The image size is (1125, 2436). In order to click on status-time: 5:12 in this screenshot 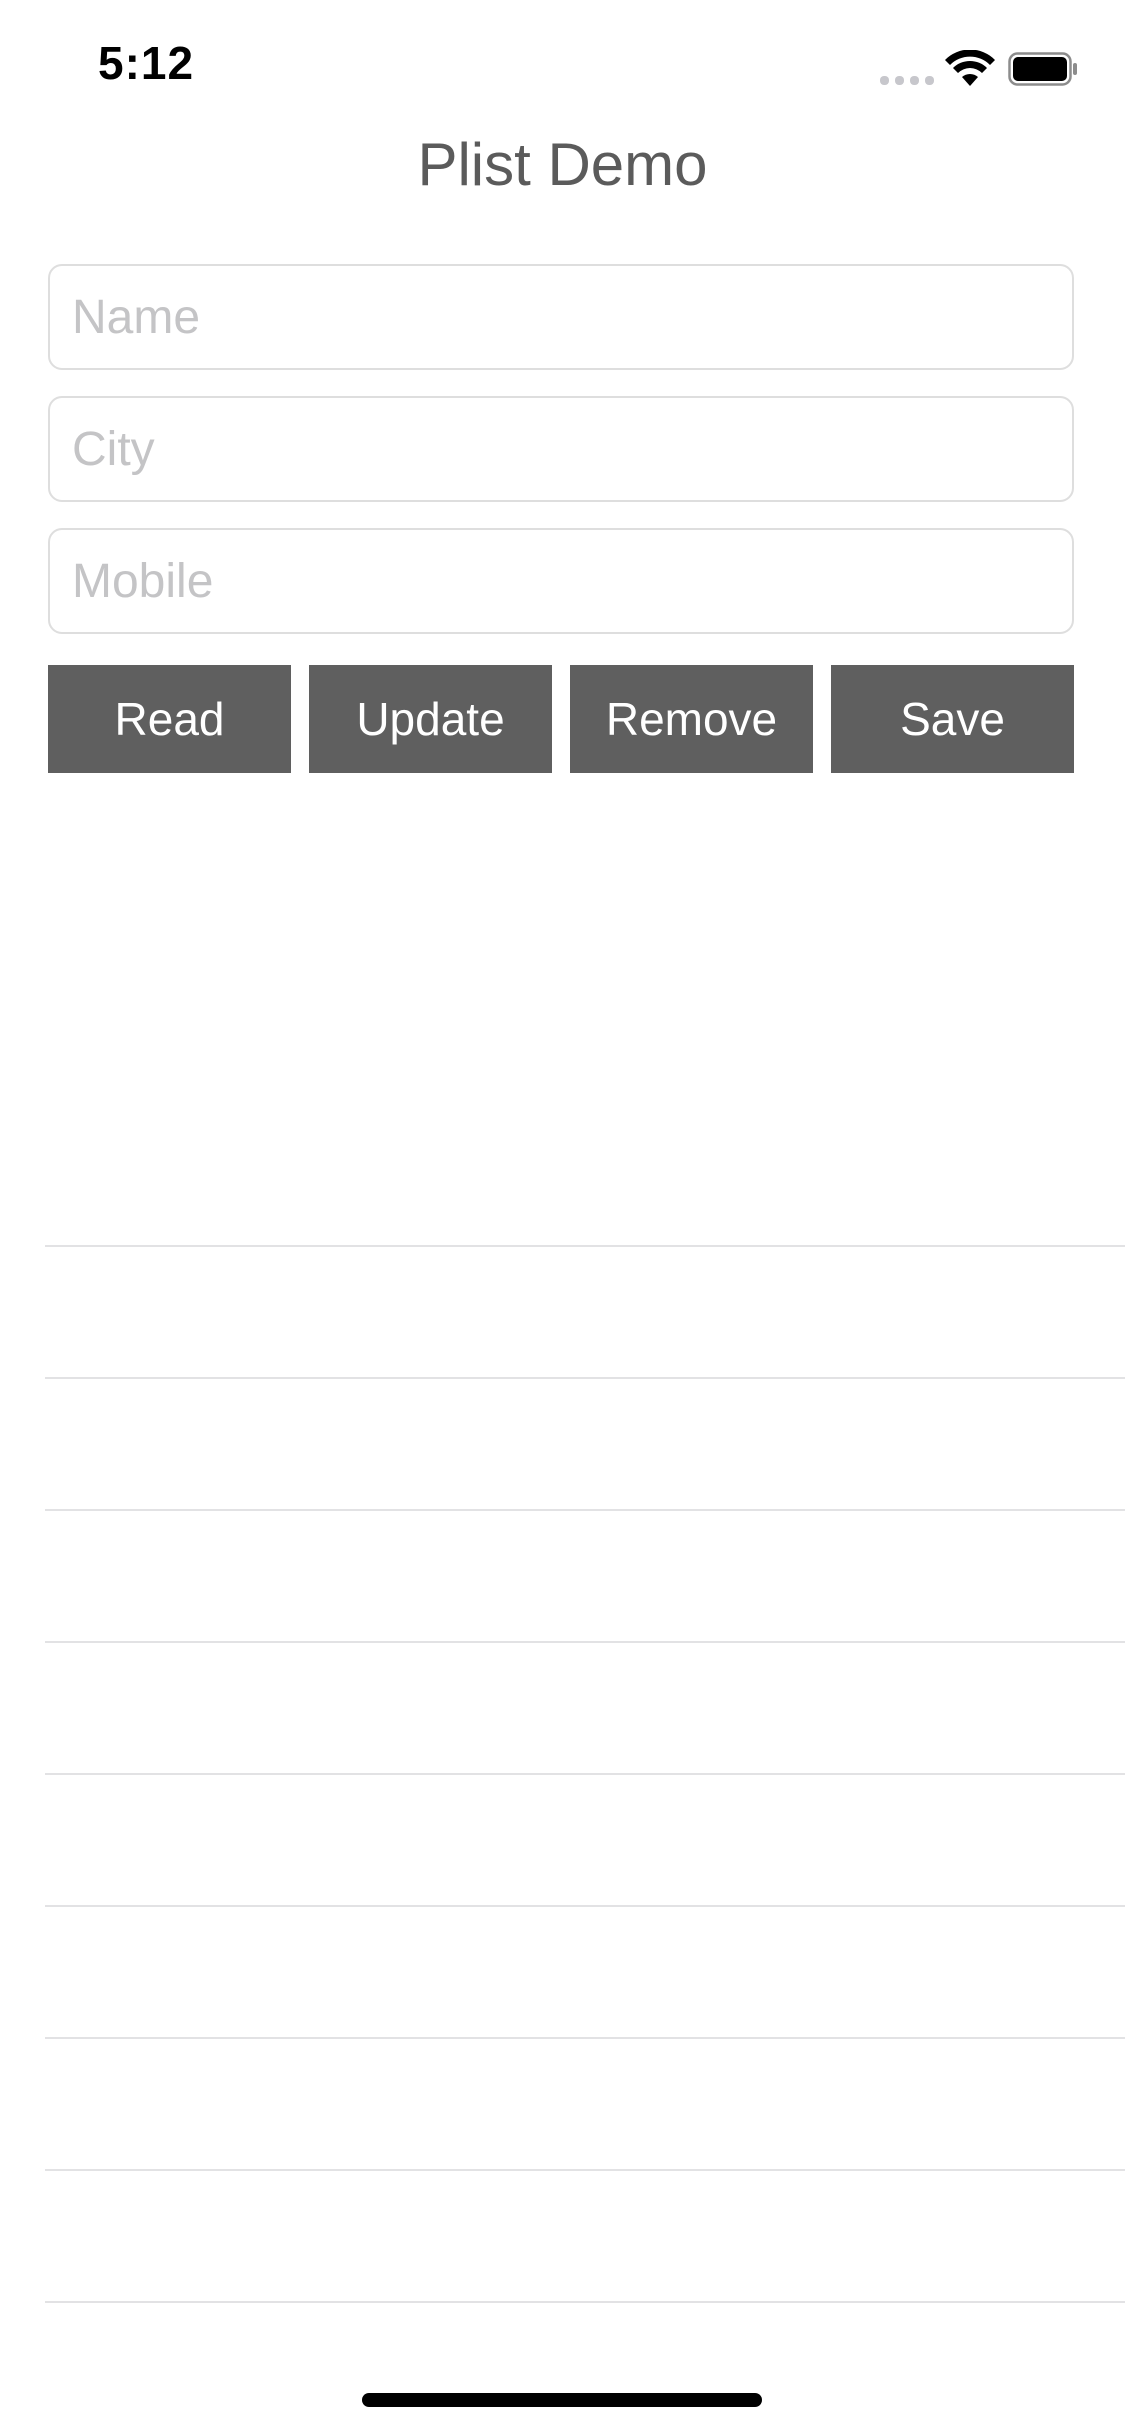, I will do `click(146, 63)`.